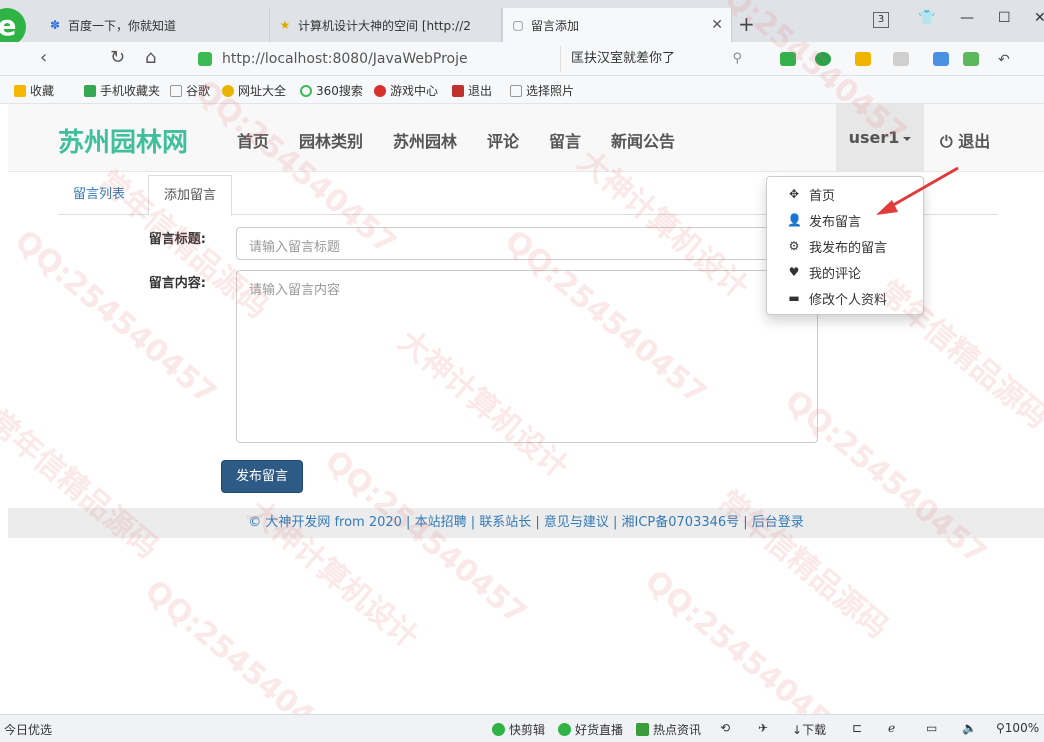 The image size is (1044, 742). What do you see at coordinates (881, 20) in the screenshot?
I see `window-count-badge: 3` at bounding box center [881, 20].